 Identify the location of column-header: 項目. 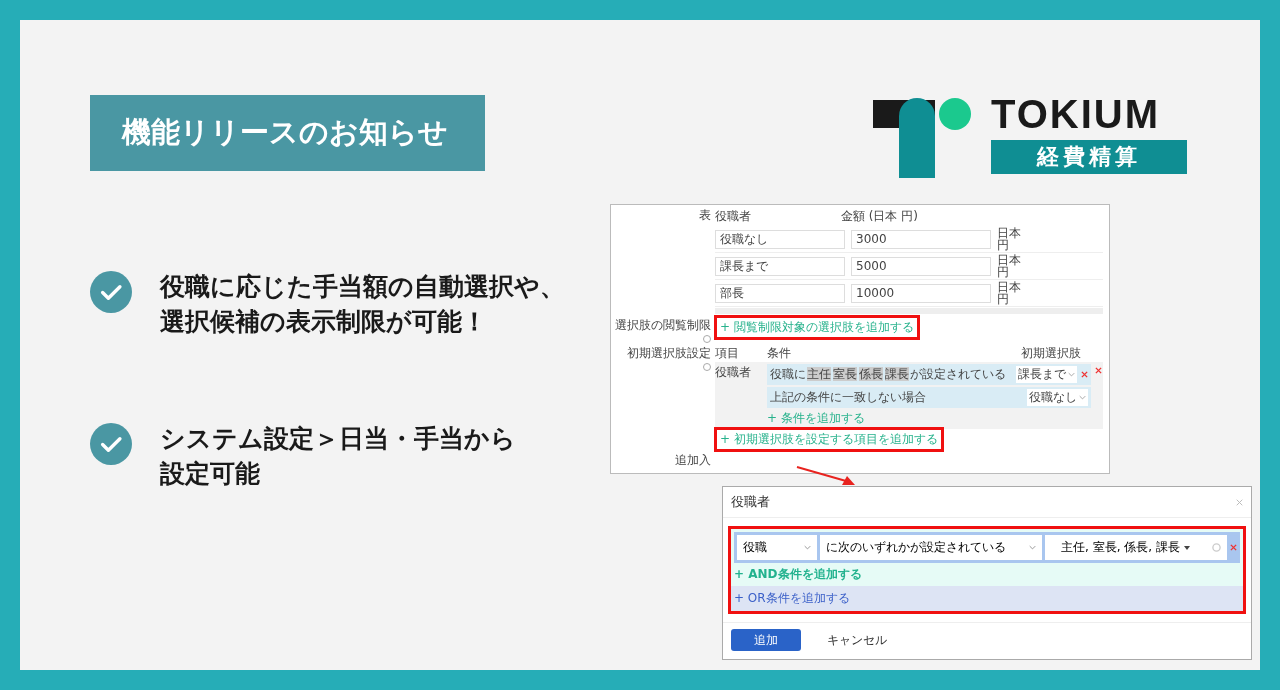
(727, 353).